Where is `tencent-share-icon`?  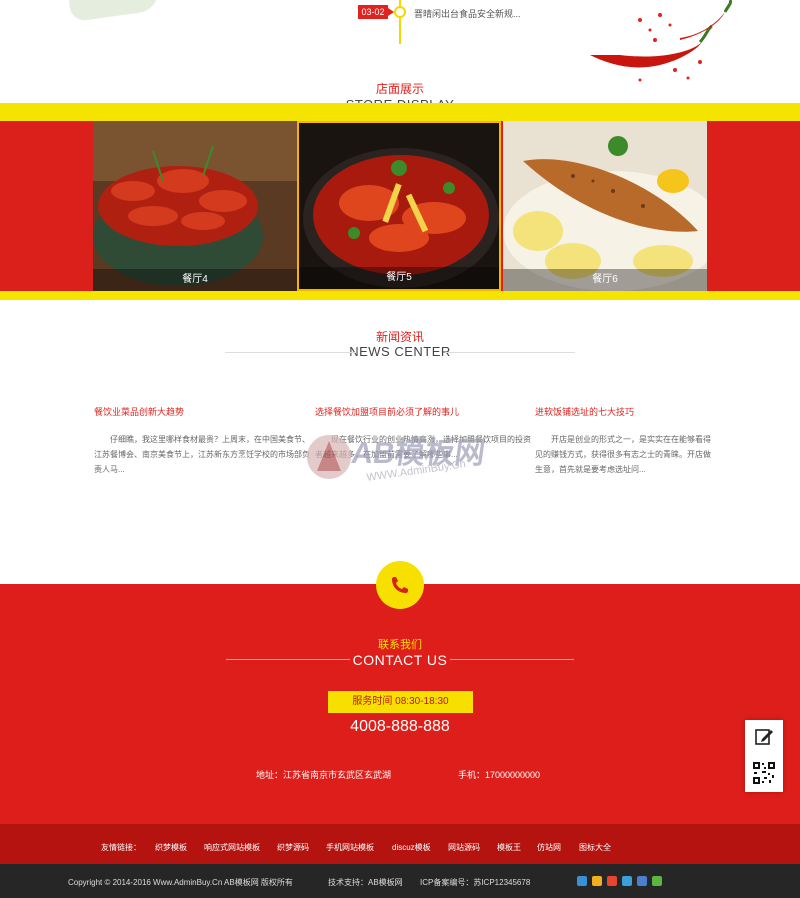
tencent-share-icon is located at coordinates (627, 881).